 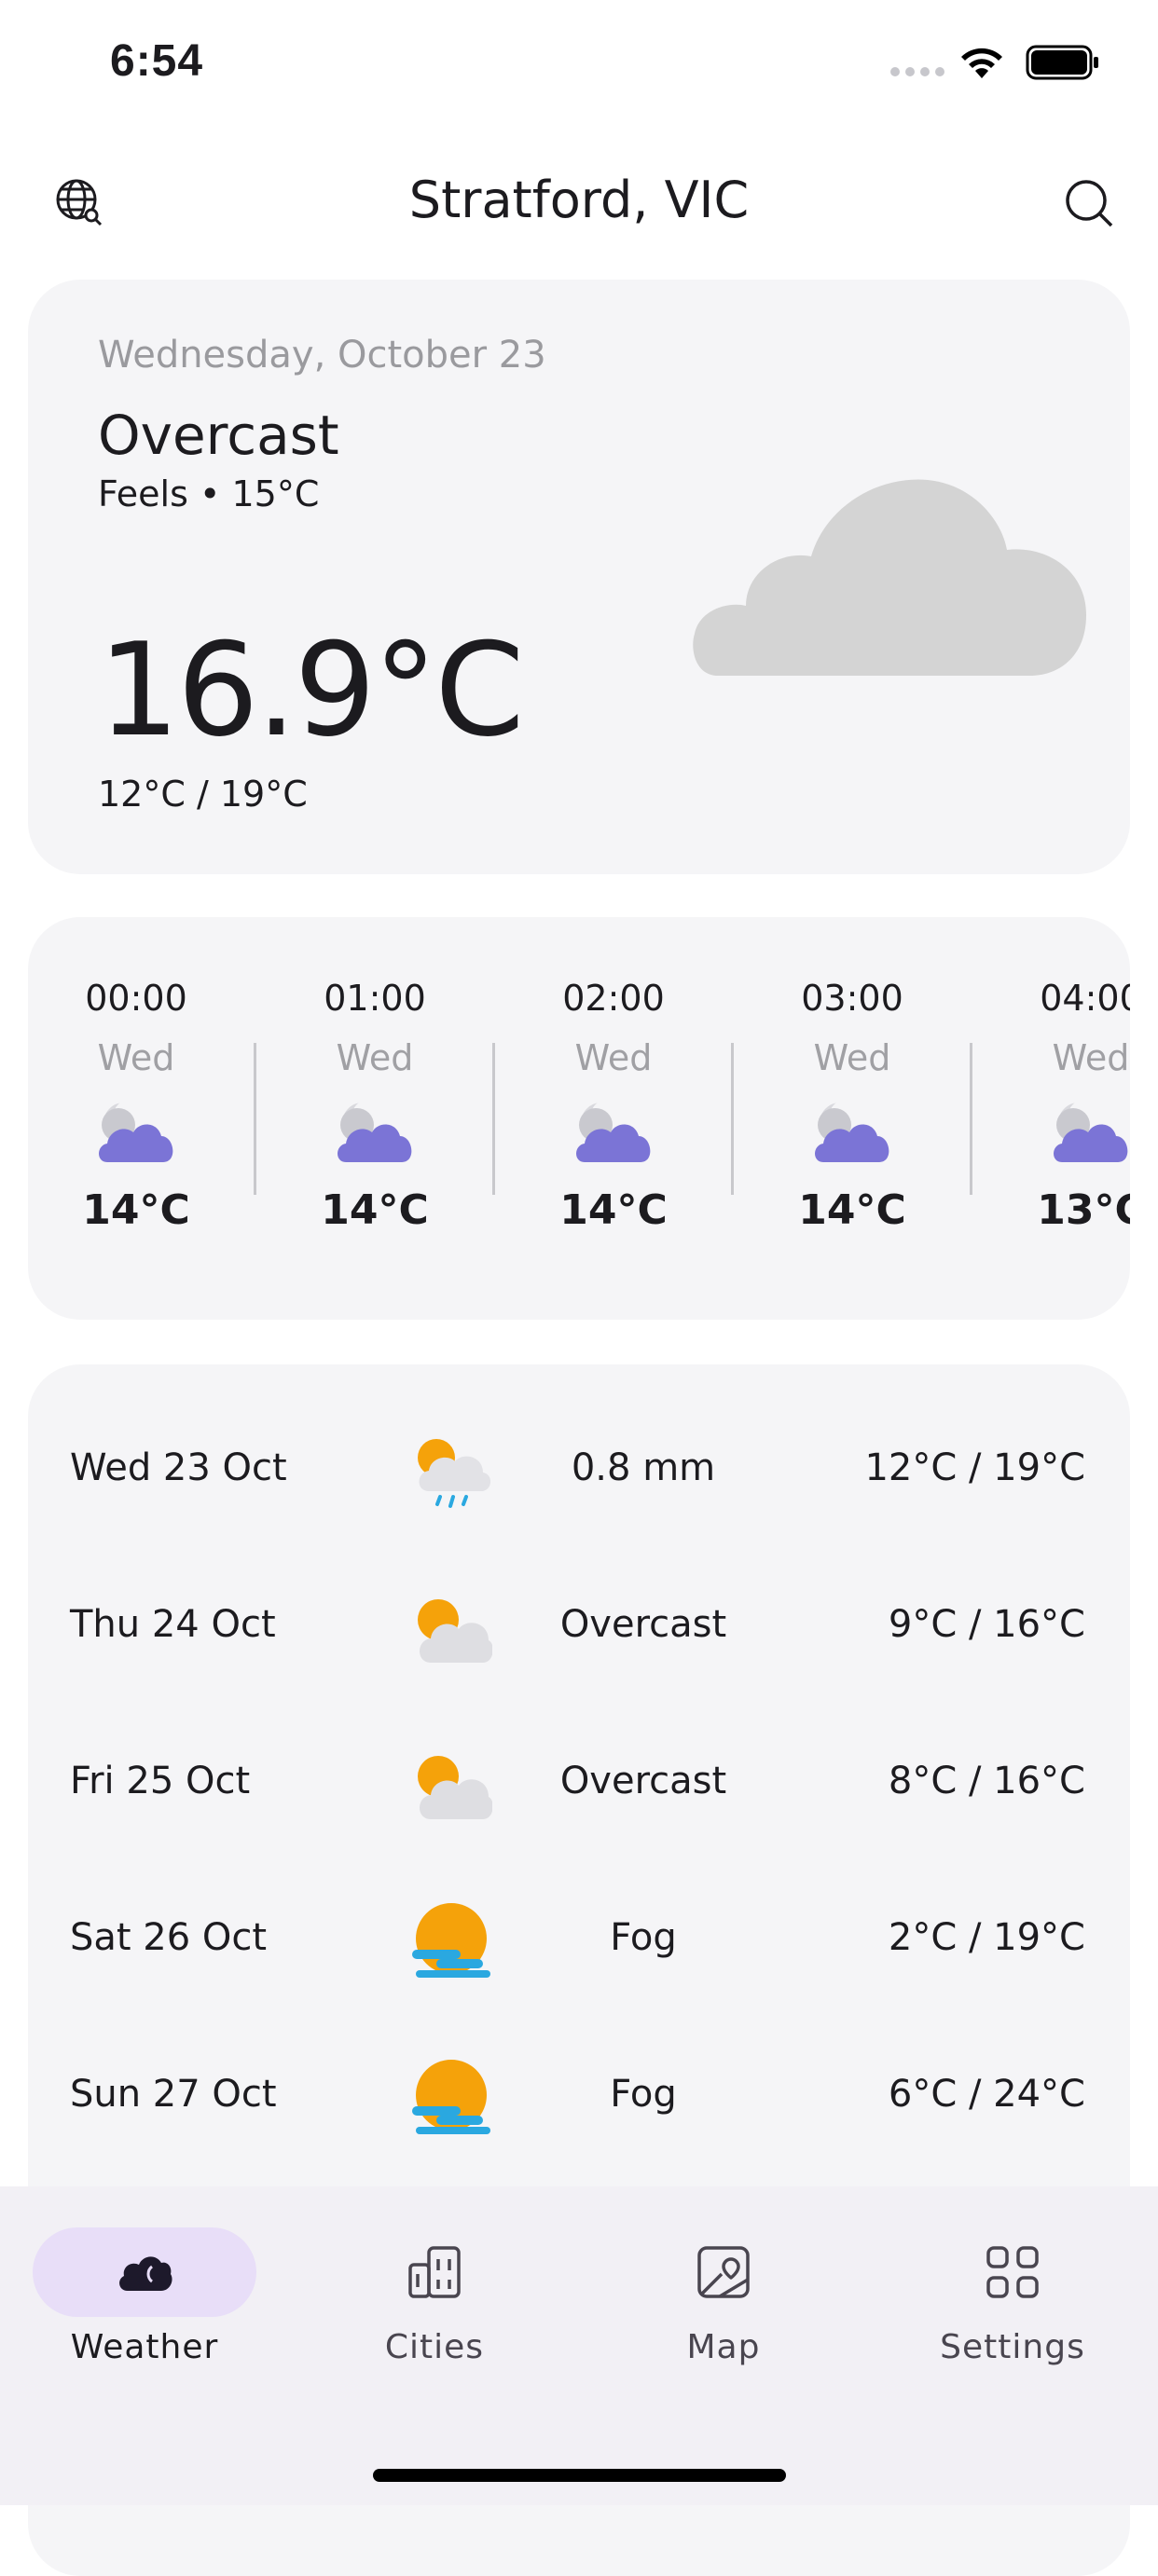 I want to click on city-buildings-icon, so click(x=434, y=2272).